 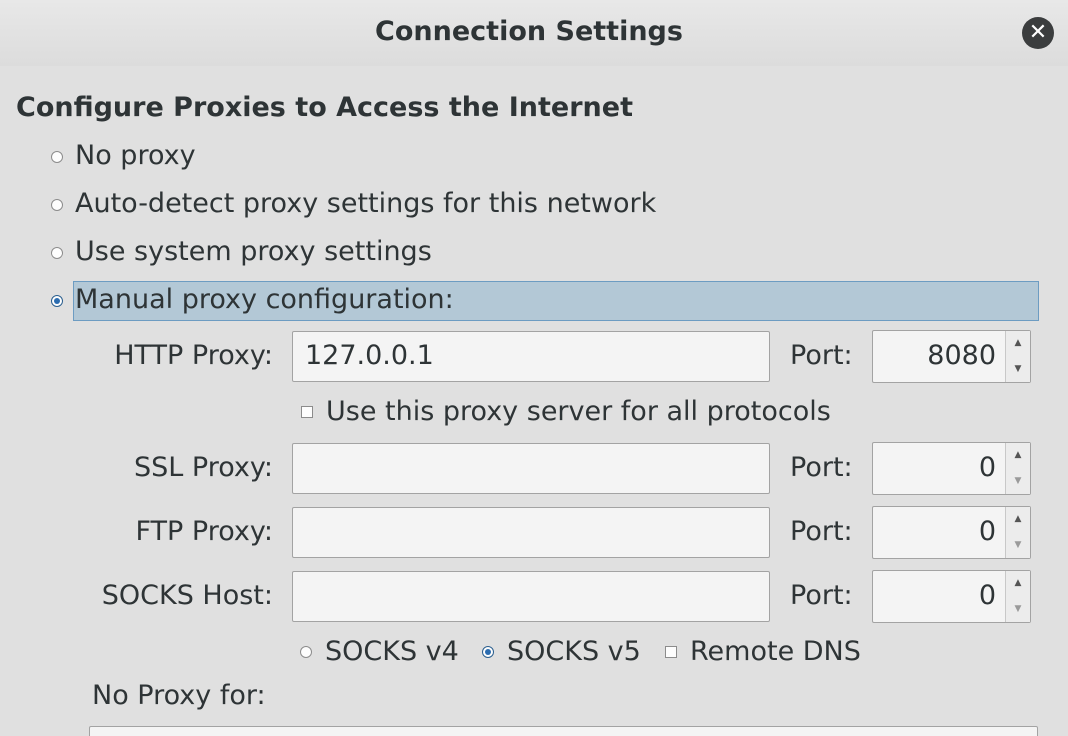 I want to click on ftp-port-spinner: 0 ▲ ▼, so click(x=951, y=532).